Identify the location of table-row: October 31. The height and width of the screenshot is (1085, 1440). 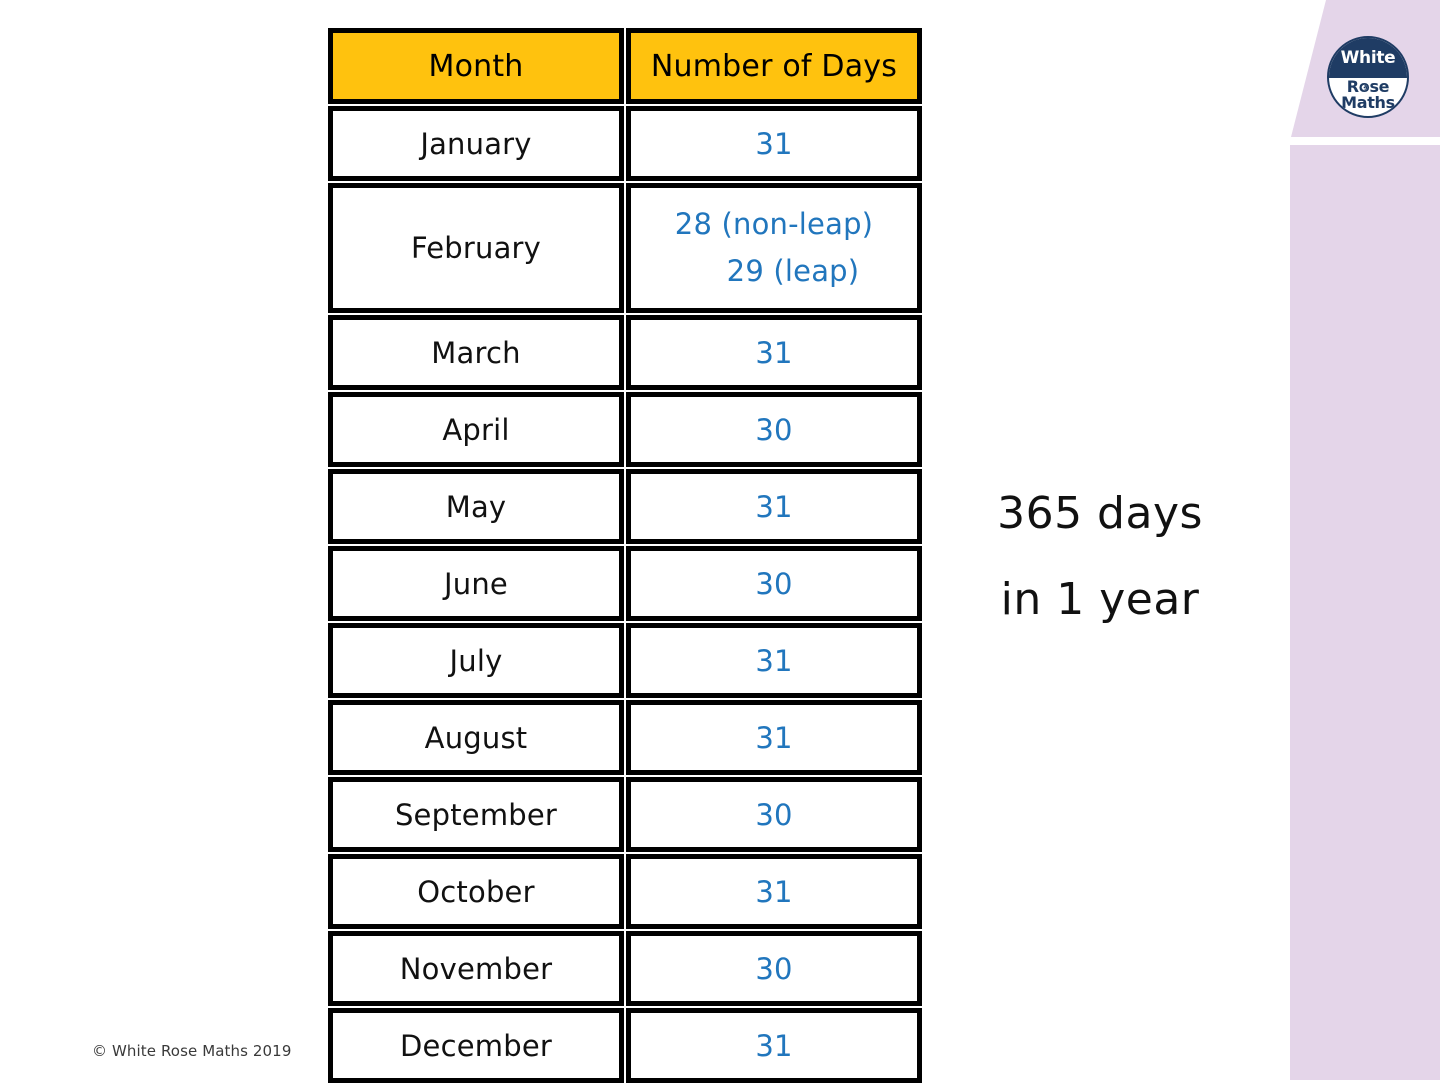
(625, 891).